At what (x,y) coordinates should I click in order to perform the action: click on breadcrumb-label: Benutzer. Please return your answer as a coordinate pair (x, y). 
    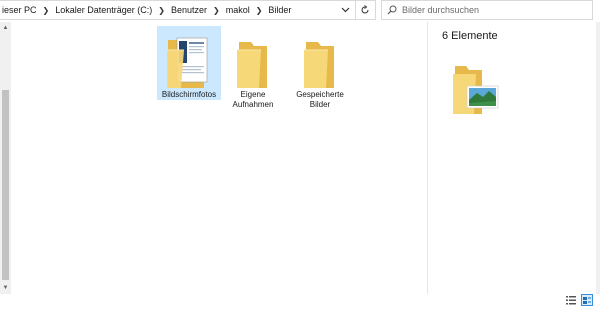
    Looking at the image, I should click on (188, 10).